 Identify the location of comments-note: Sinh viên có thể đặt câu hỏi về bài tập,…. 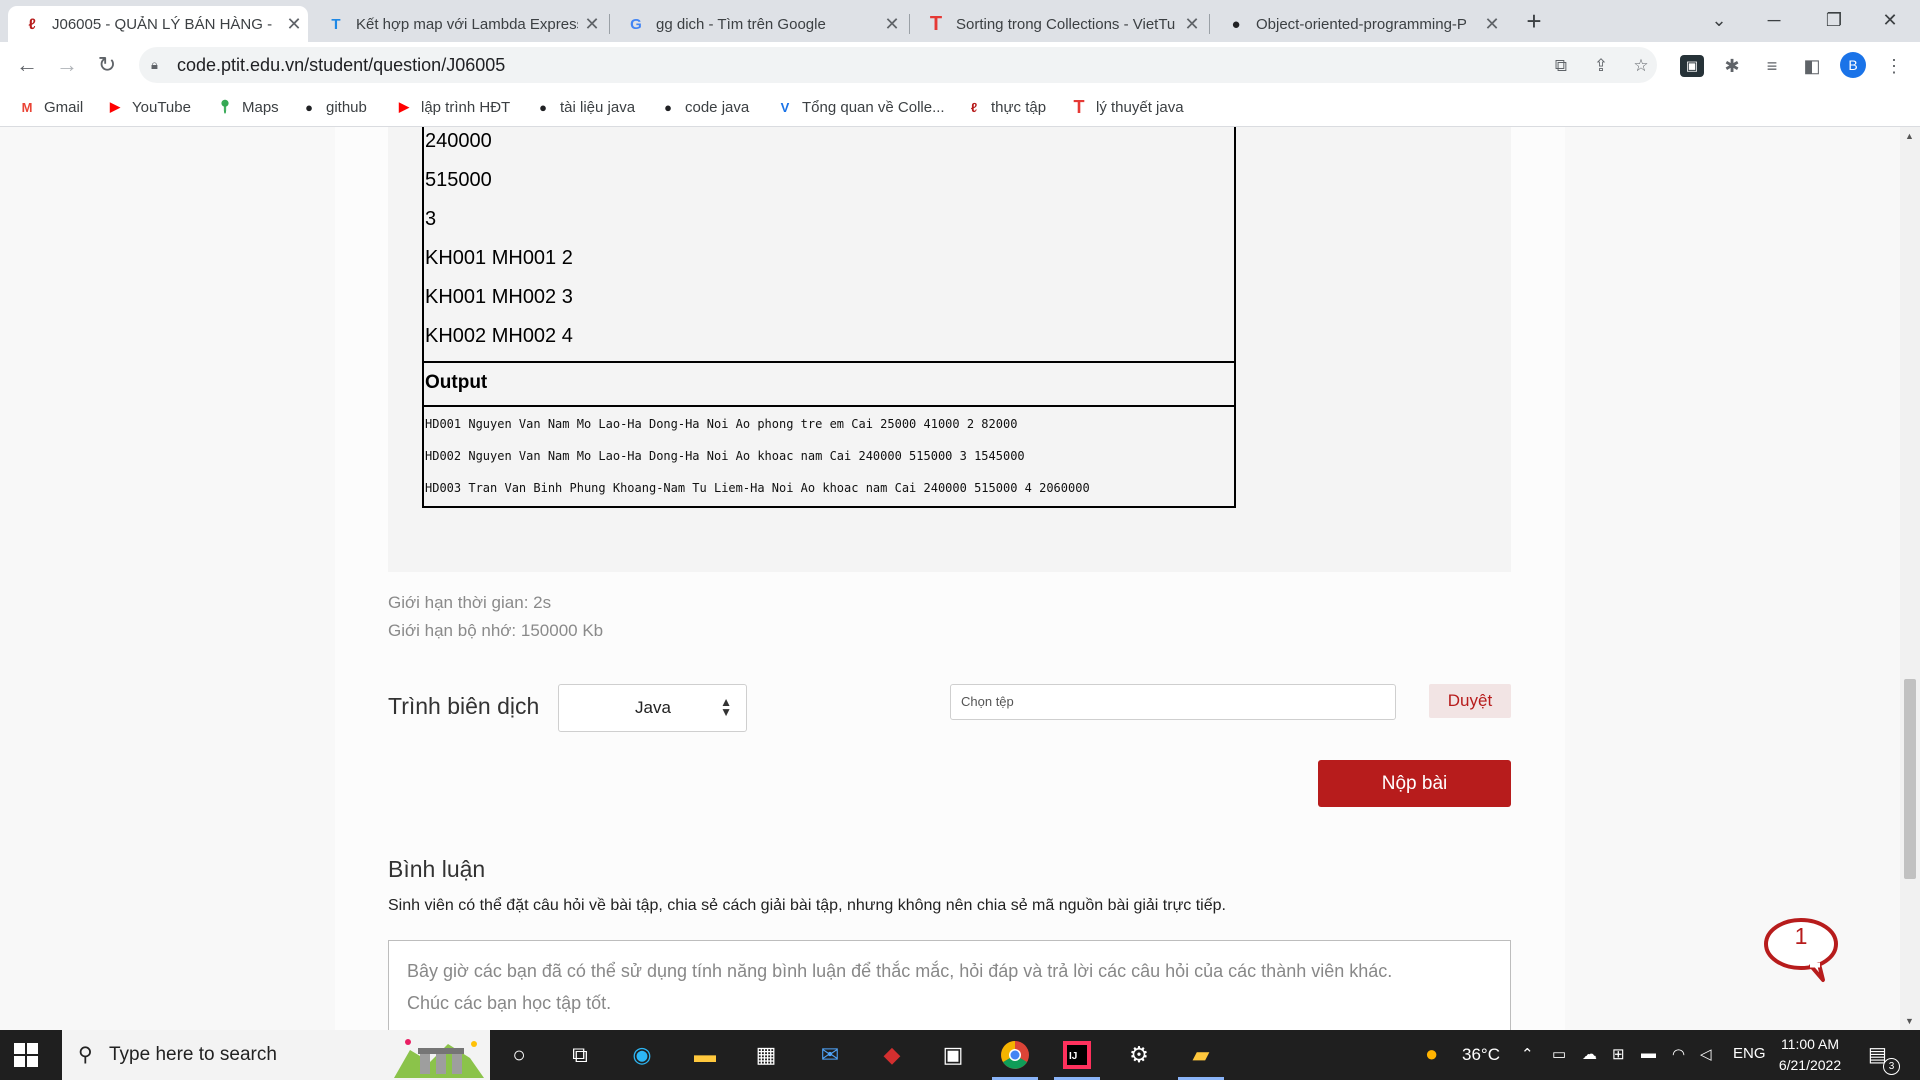
(807, 905).